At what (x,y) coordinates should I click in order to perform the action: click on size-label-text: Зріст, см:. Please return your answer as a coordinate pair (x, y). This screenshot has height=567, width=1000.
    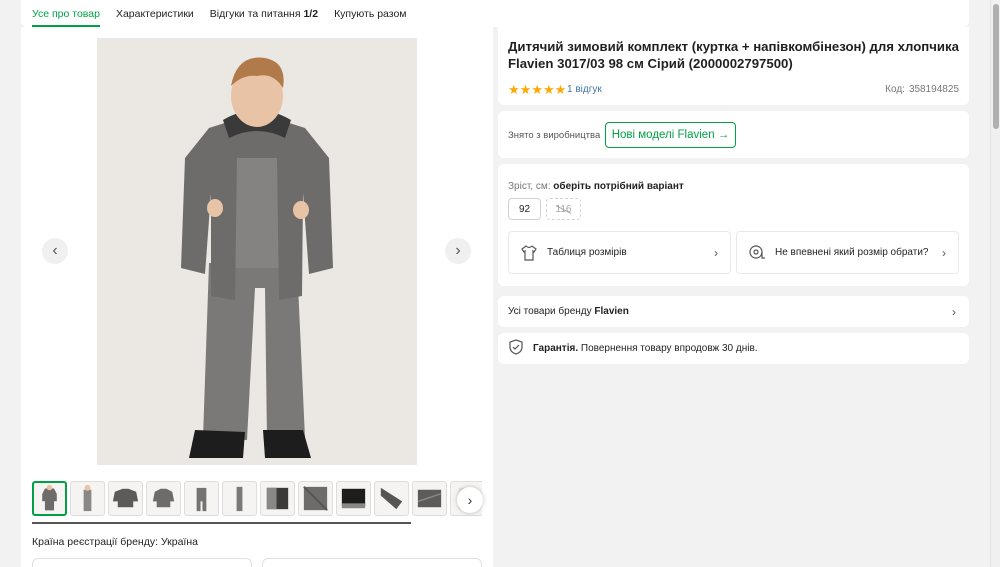
    Looking at the image, I should click on (529, 186).